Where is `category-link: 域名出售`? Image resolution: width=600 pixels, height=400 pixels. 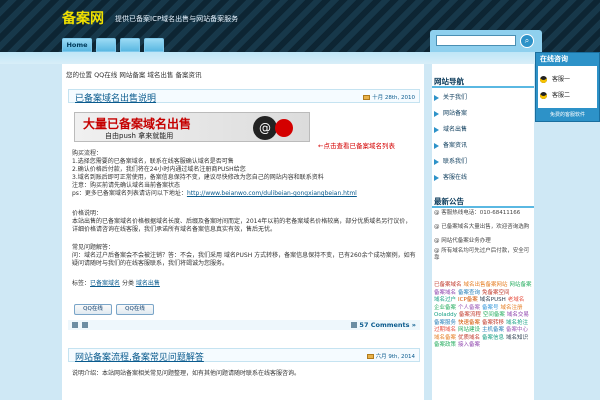 category-link: 域名出售 is located at coordinates (148, 283).